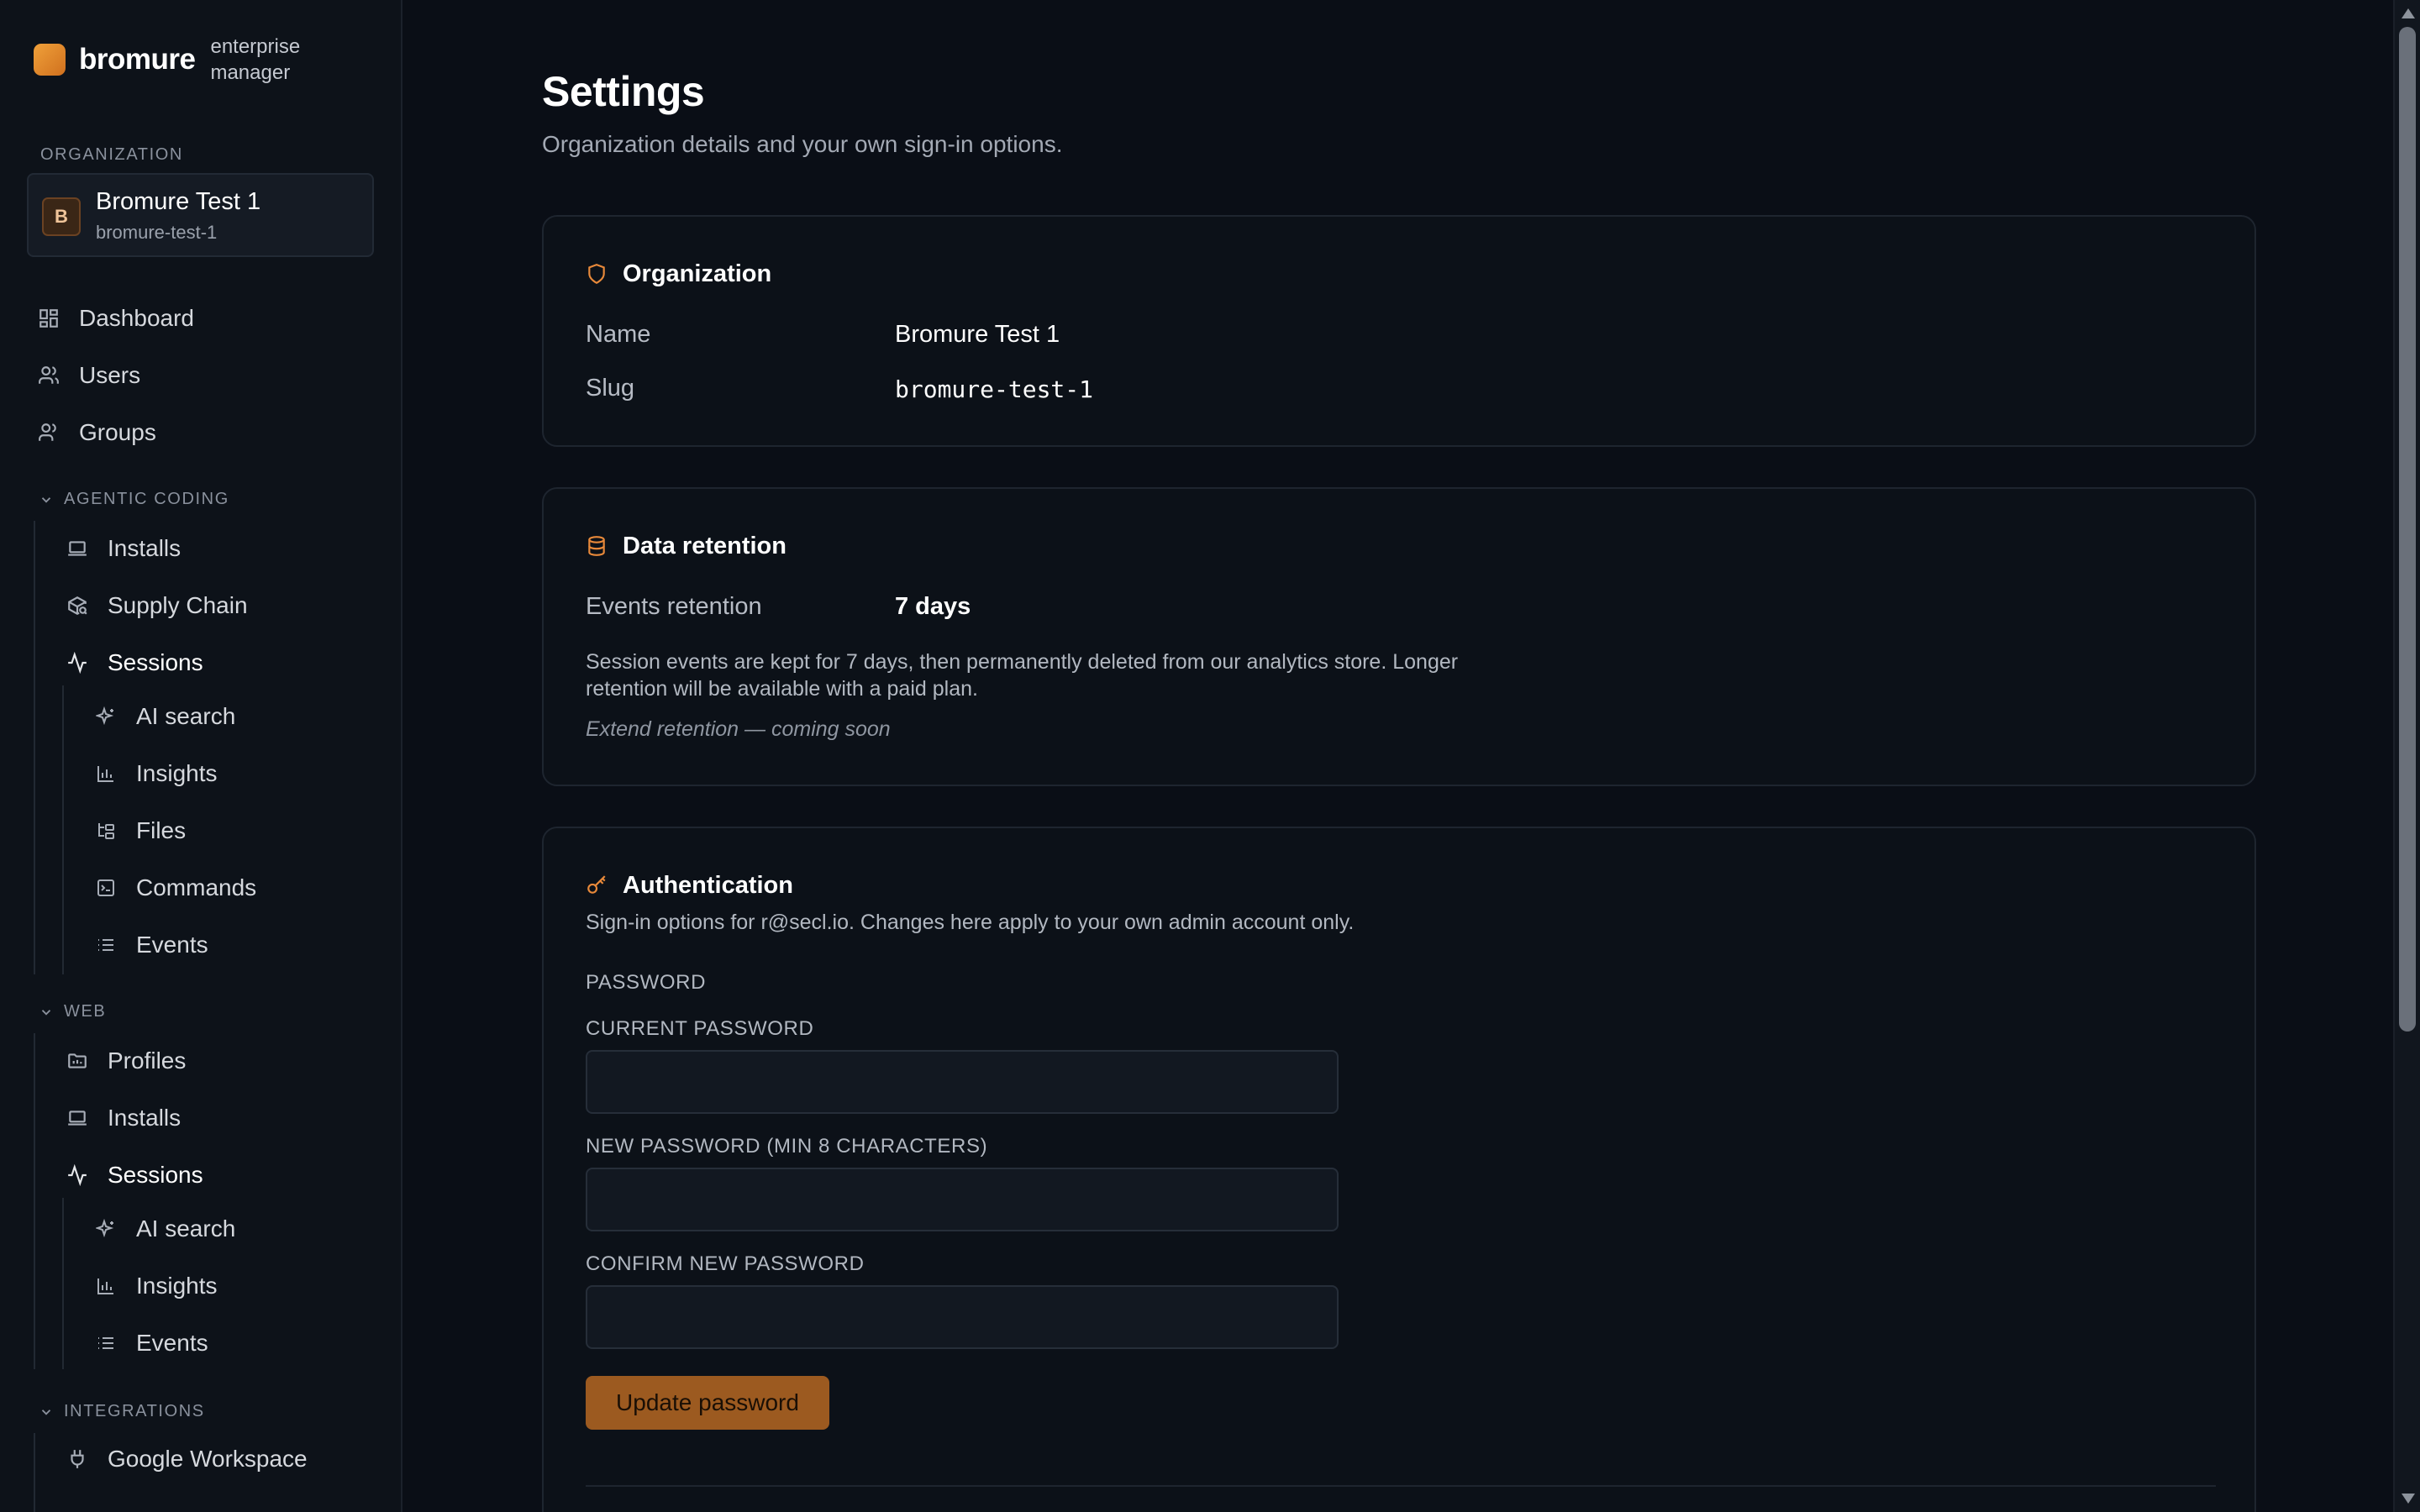  What do you see at coordinates (707, 1403) in the screenshot?
I see `update-password-button: Update password` at bounding box center [707, 1403].